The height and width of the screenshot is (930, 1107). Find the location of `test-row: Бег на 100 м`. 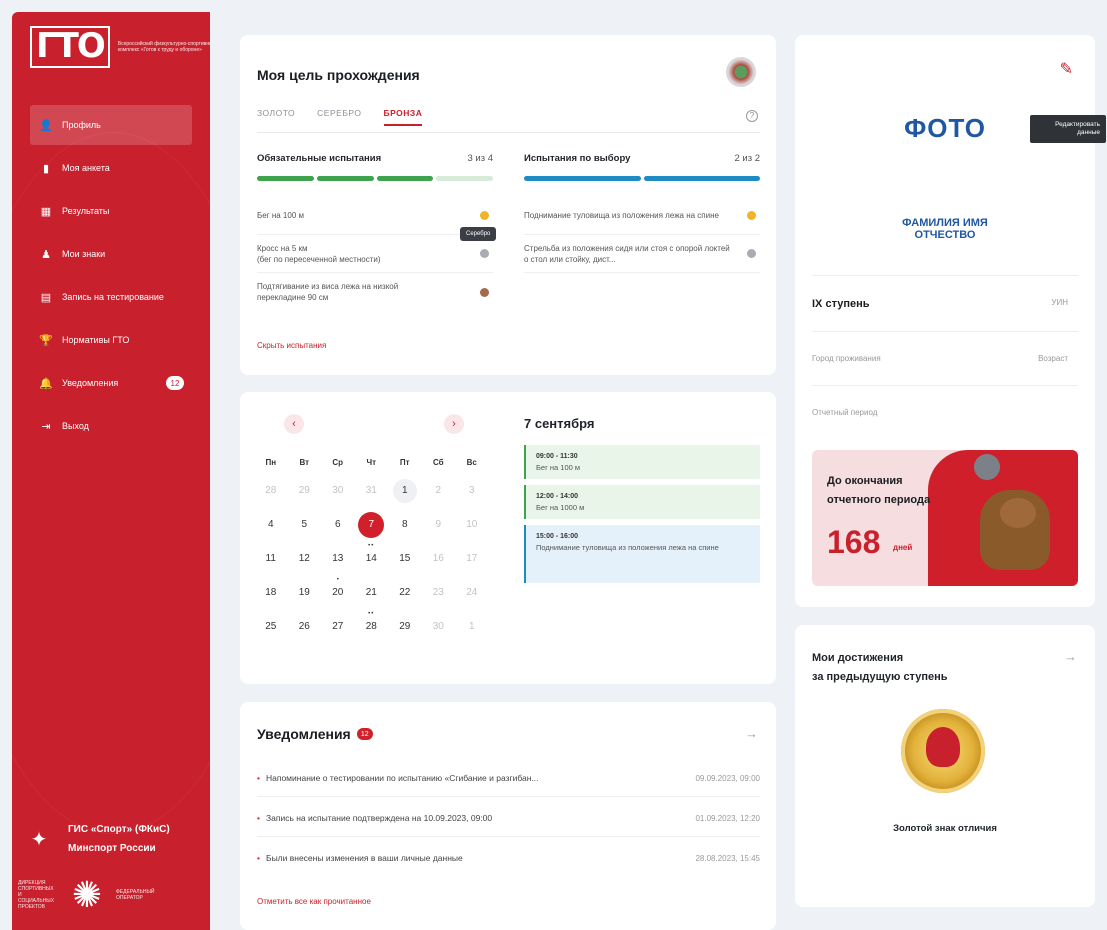

test-row: Бег на 100 м is located at coordinates (375, 216).